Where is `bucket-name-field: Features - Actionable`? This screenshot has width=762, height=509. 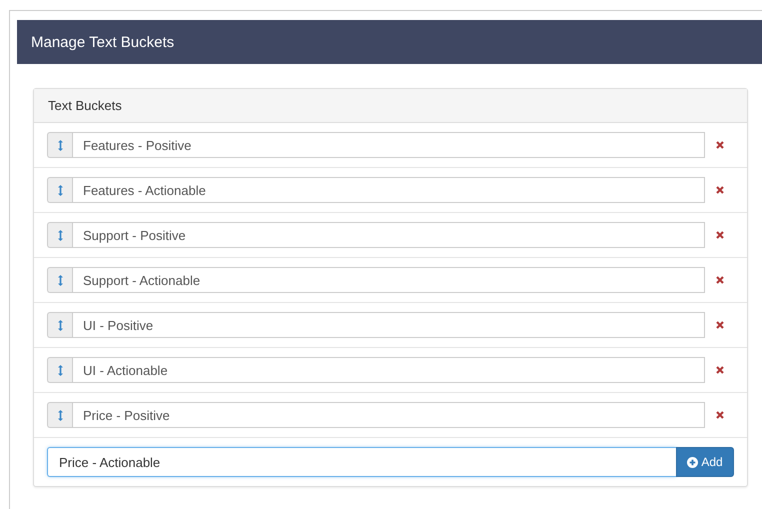
bucket-name-field: Features - Actionable is located at coordinates (388, 190).